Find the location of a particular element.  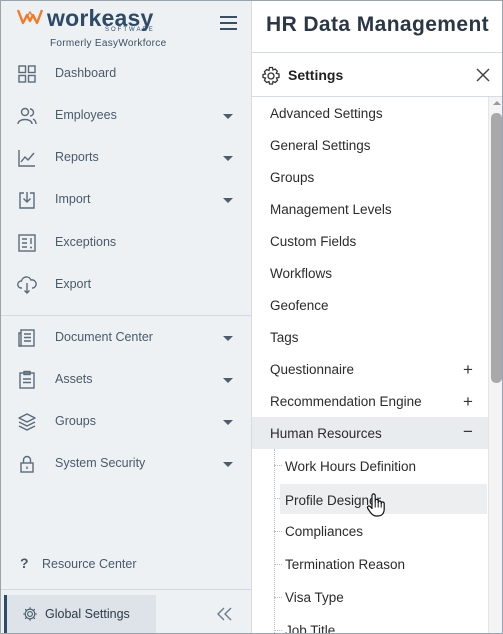

settings-subitem-job-title: Job Title is located at coordinates (370, 624).